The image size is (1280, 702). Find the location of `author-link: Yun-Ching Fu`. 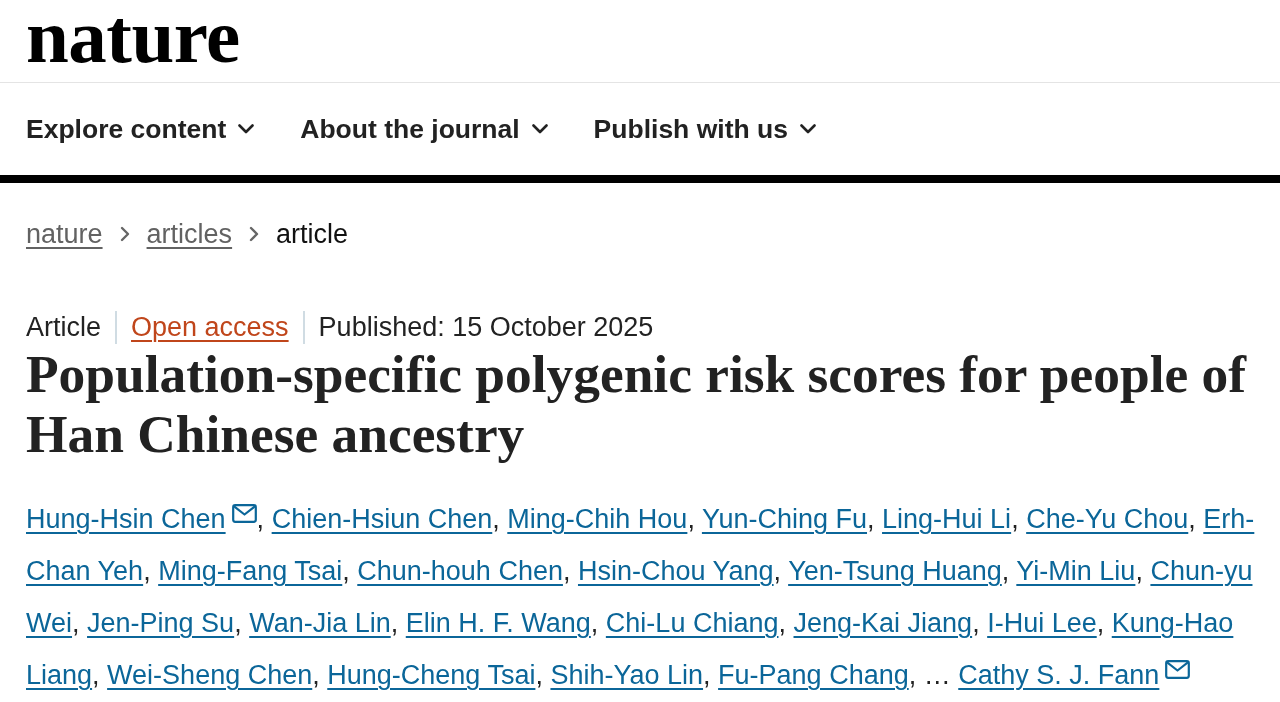

author-link: Yun-Ching Fu is located at coordinates (784, 519).